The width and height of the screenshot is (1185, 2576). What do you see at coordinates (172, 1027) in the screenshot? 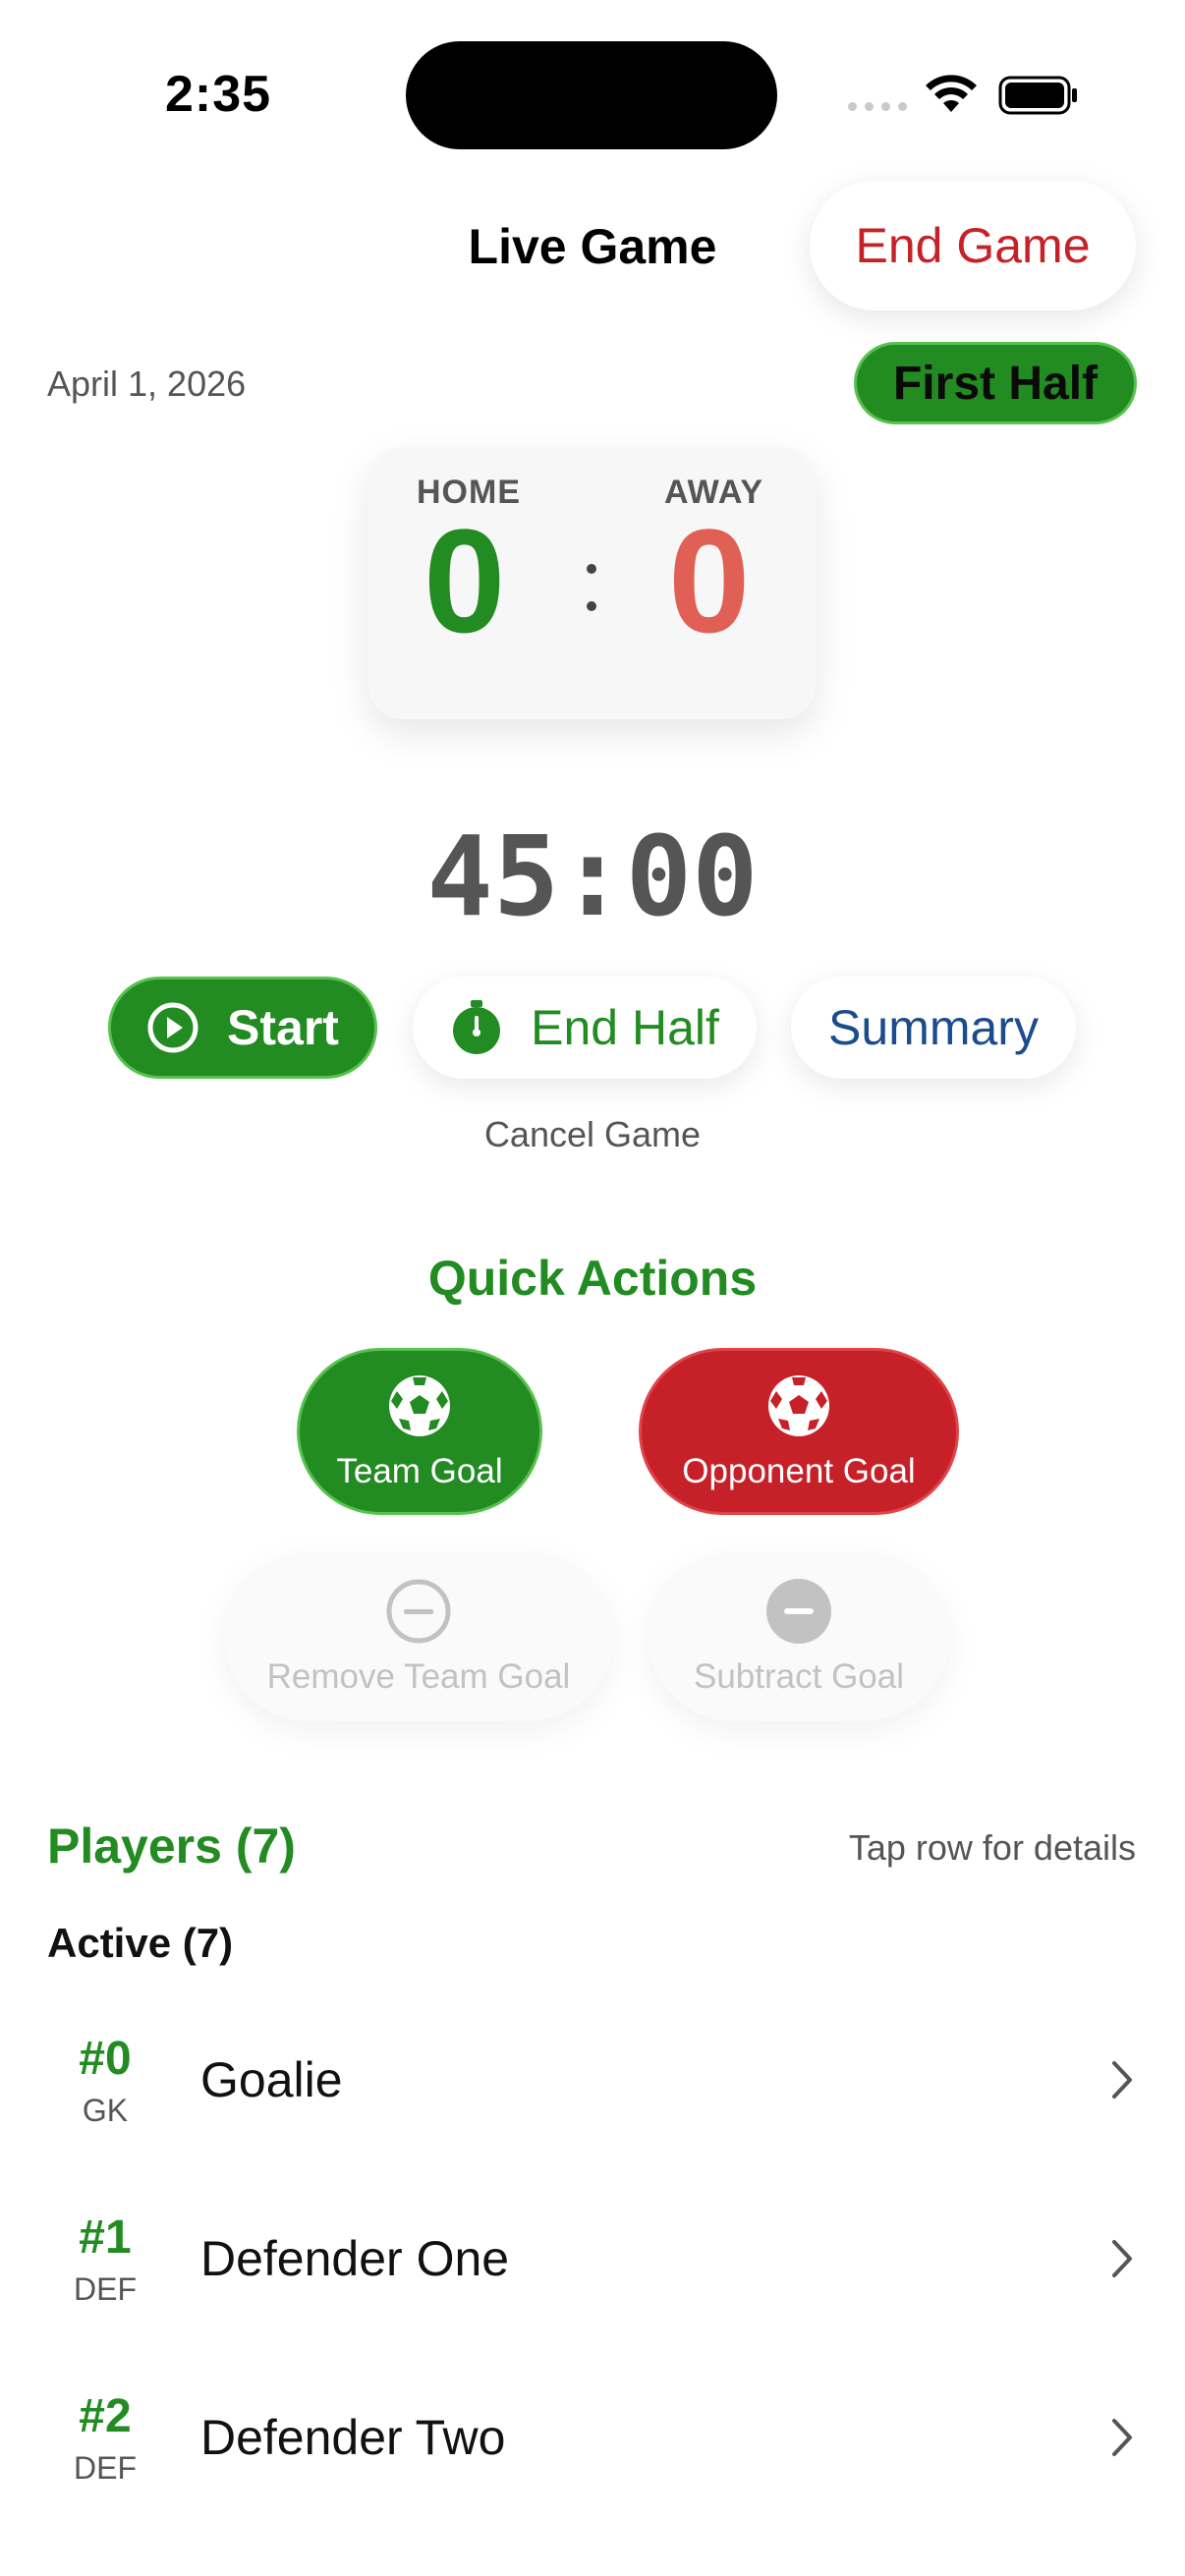
I see `play-circle-icon` at bounding box center [172, 1027].